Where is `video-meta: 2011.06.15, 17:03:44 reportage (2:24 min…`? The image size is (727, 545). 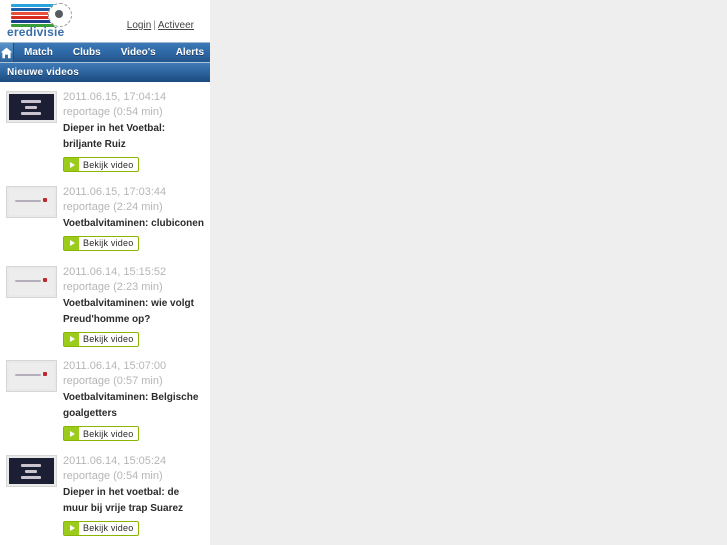 video-meta: 2011.06.15, 17:03:44 reportage (2:24 min… is located at coordinates (133, 218).